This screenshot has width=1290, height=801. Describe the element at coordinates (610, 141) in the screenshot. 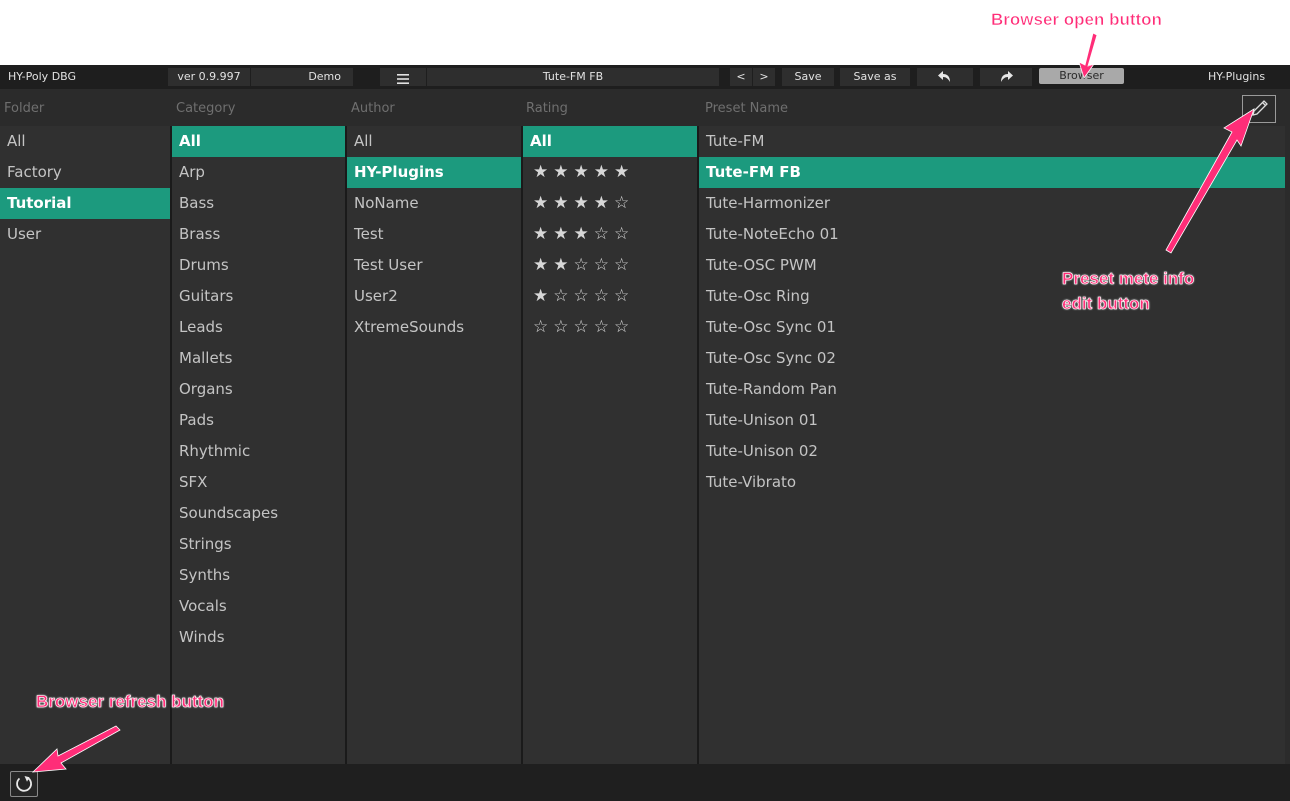

I see `rating-item: All` at that location.